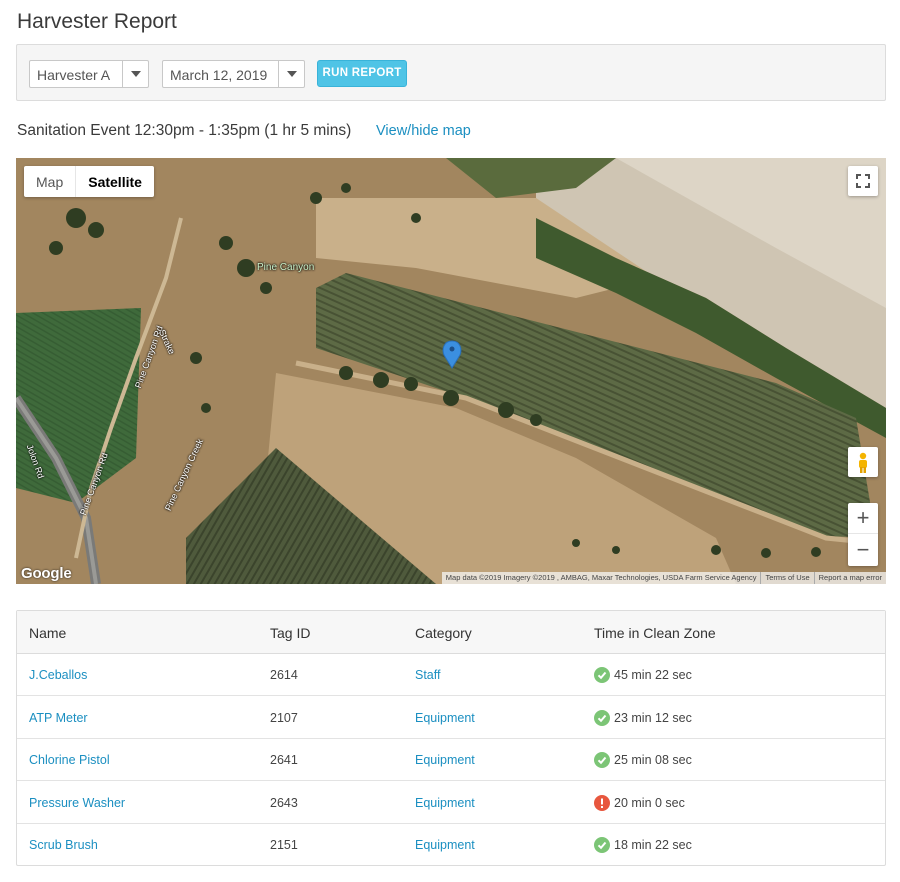 The image size is (900, 882). Describe the element at coordinates (649, 803) in the screenshot. I see `time-in-clean-zone: 20 min 0 sec` at that location.